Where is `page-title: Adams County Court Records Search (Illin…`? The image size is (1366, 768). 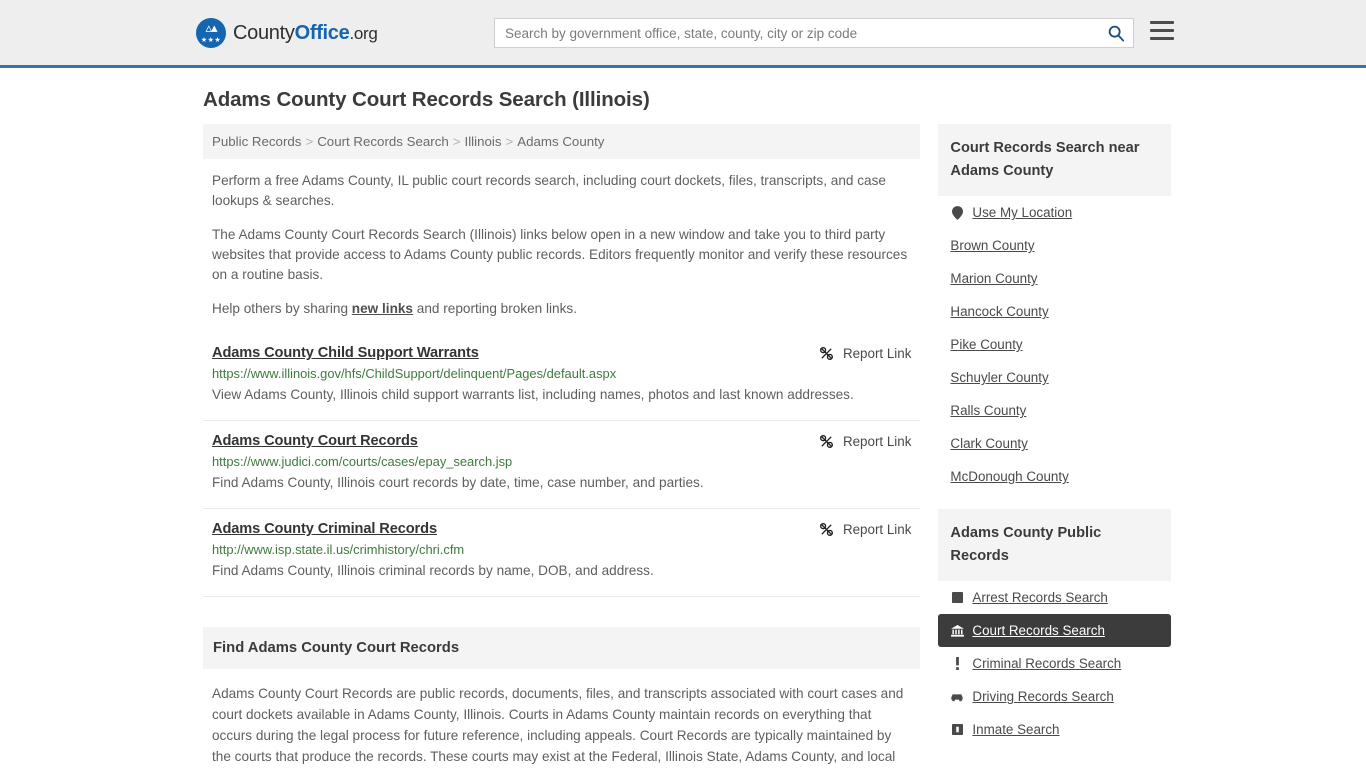
page-title: Adams County Court Records Search (Illin… is located at coordinates (426, 99).